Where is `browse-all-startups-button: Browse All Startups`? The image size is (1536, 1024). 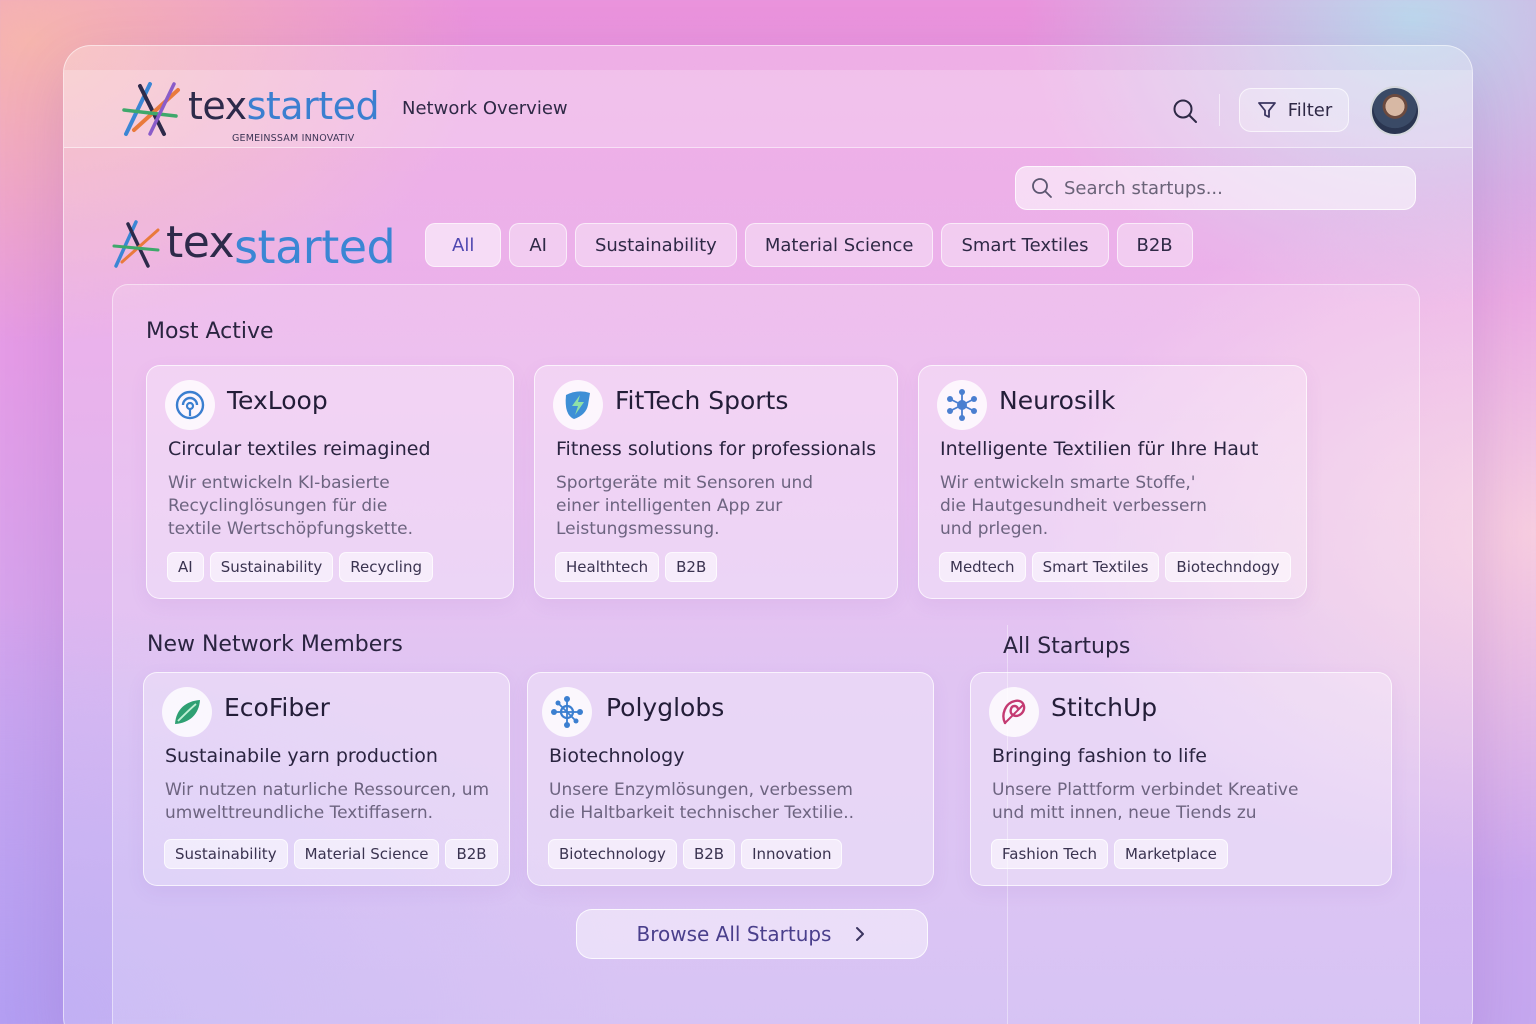 browse-all-startups-button: Browse All Startups is located at coordinates (752, 934).